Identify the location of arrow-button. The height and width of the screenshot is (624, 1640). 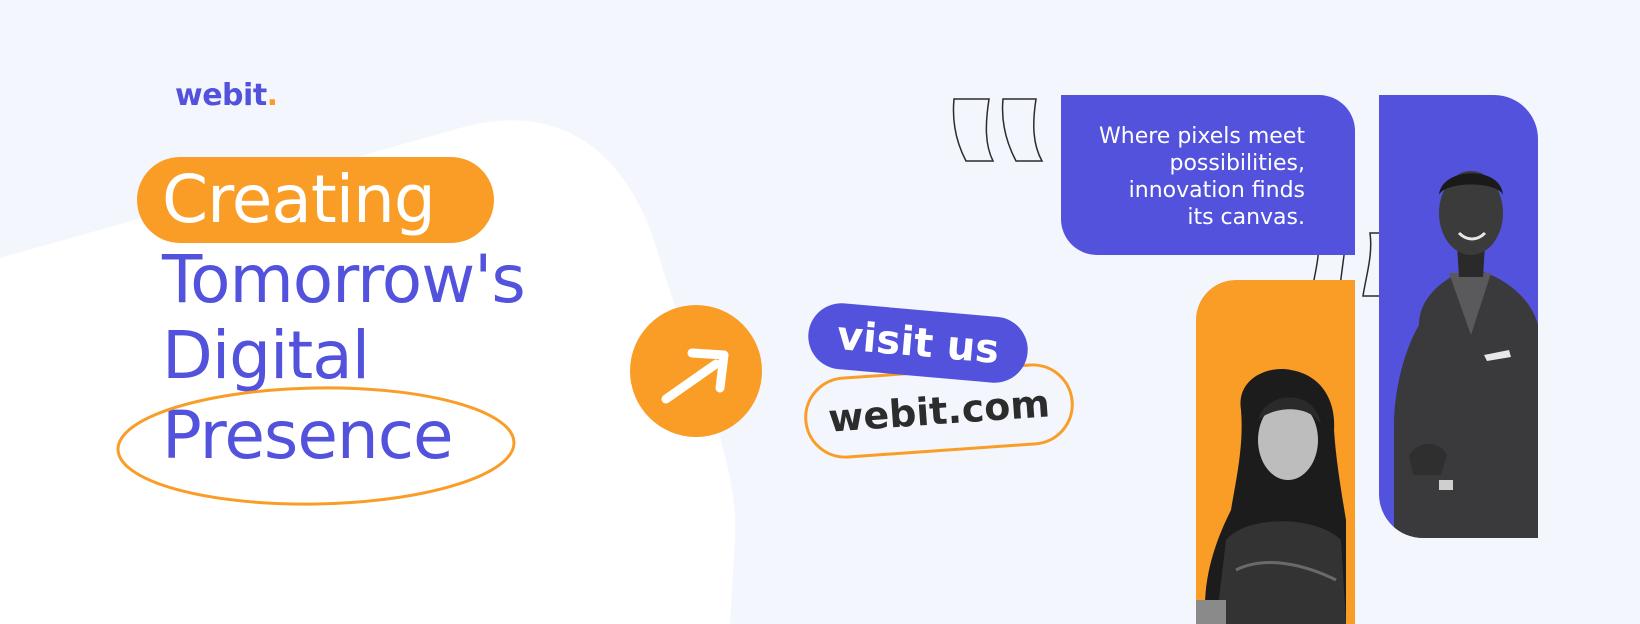
(696, 371).